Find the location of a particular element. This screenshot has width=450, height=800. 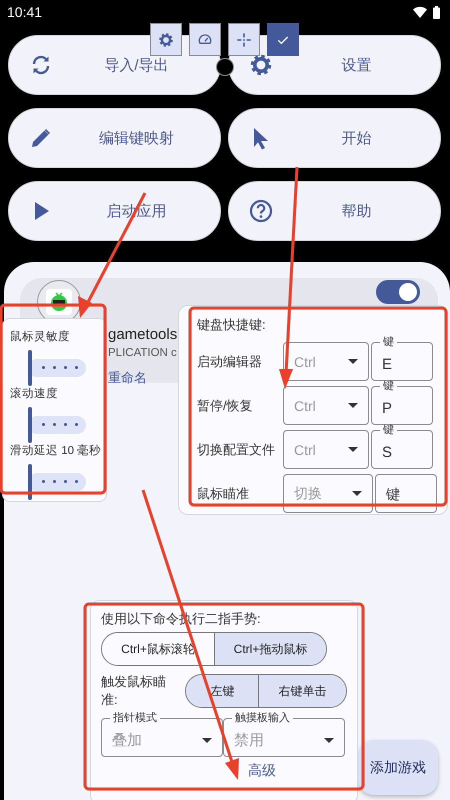

mode-dropdown: 触摸板输入 禁用 is located at coordinates (284, 734).